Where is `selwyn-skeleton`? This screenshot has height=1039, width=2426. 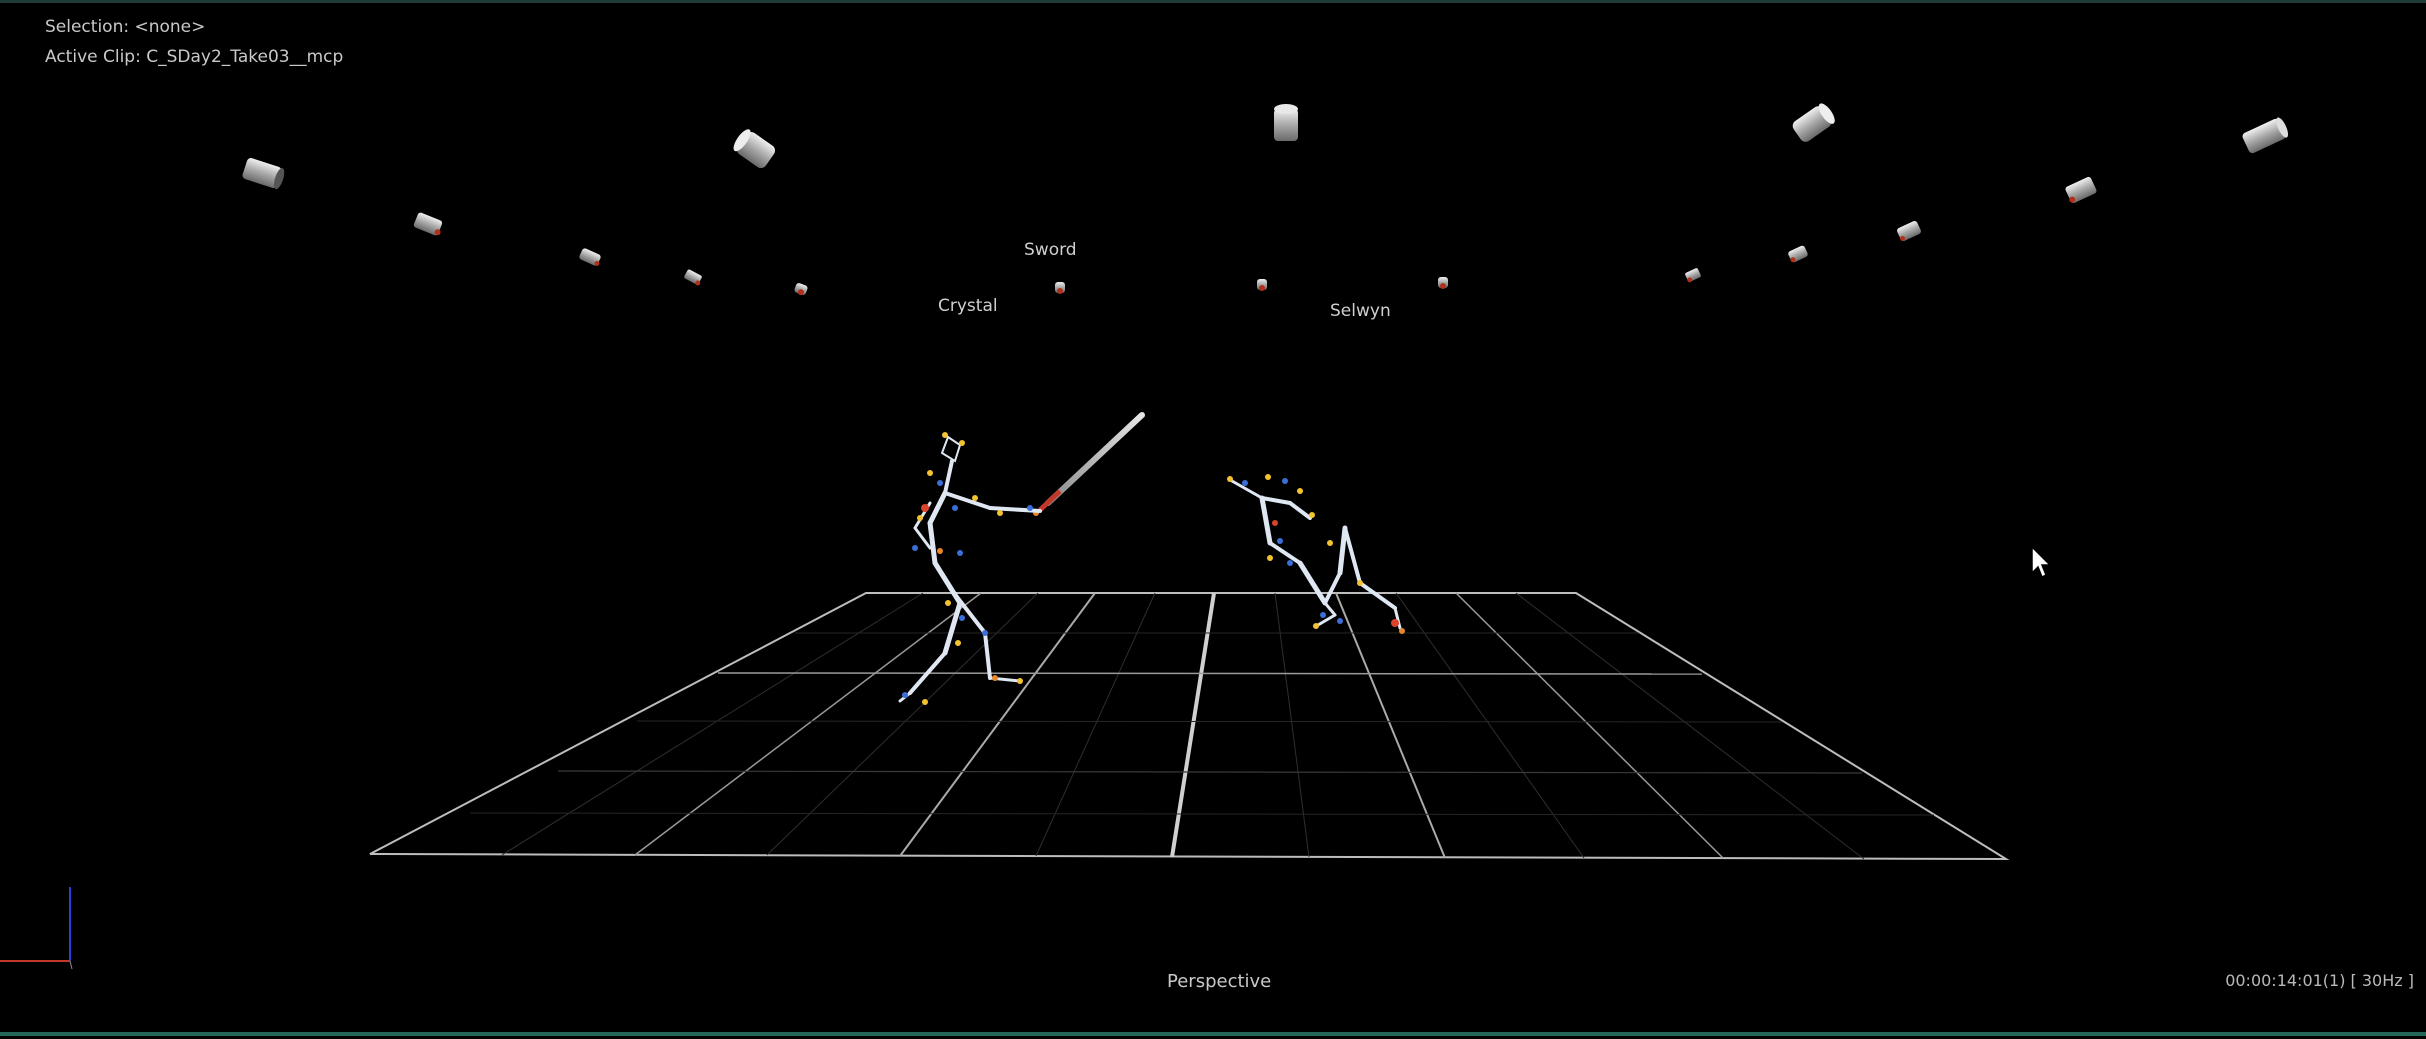 selwyn-skeleton is located at coordinates (1316, 554).